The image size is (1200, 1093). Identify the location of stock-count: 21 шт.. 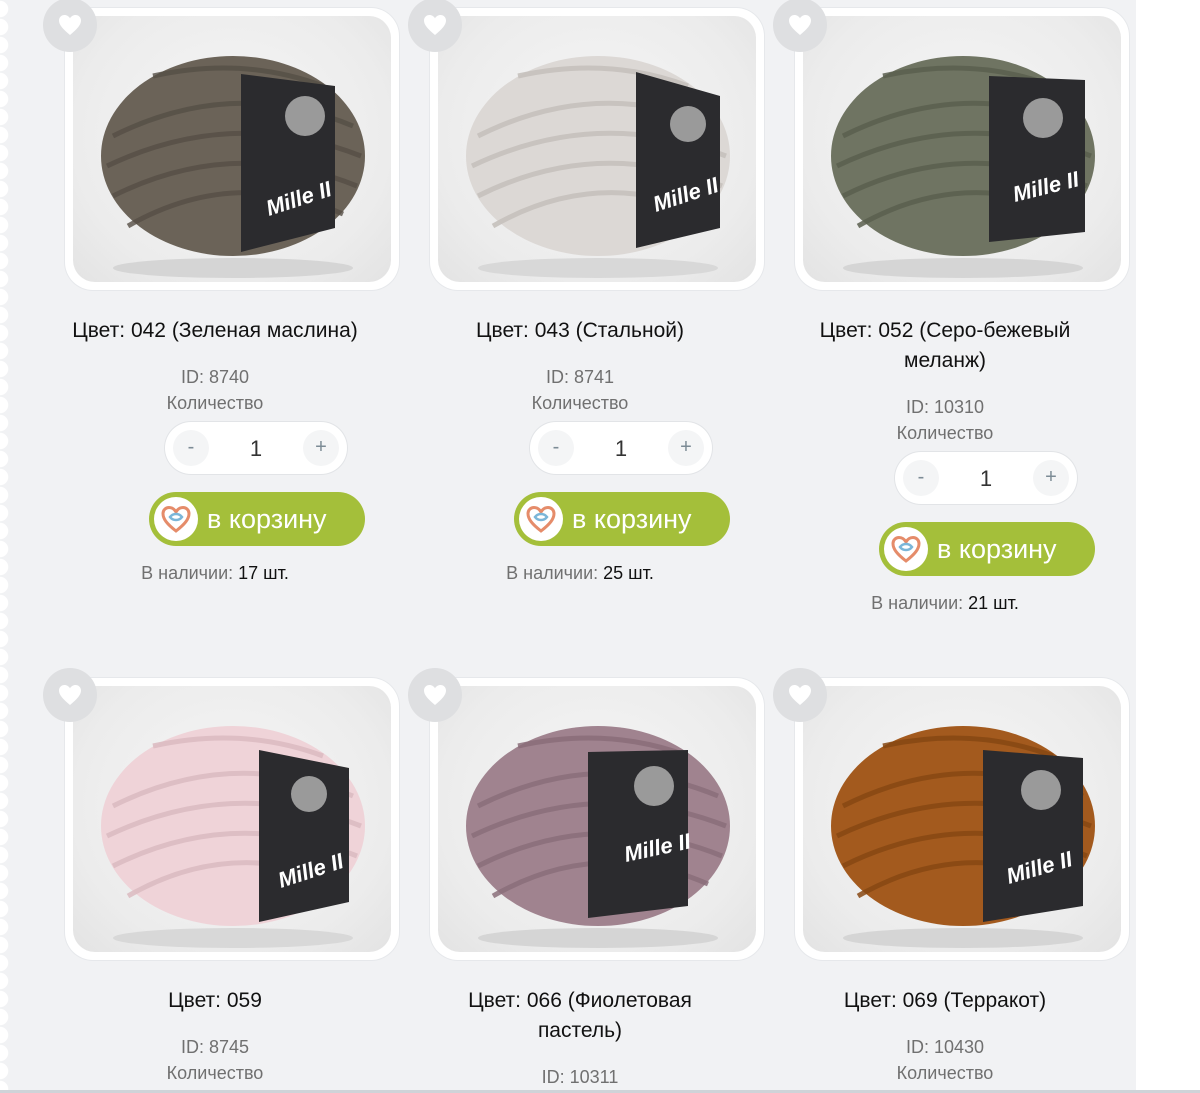
(993, 603).